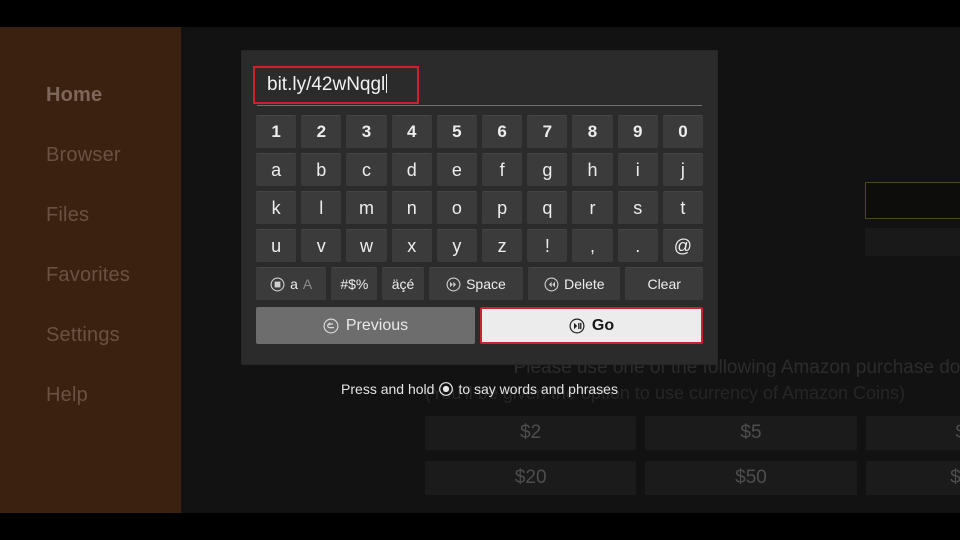 Image resolution: width=960 pixels, height=540 pixels. What do you see at coordinates (321, 169) in the screenshot?
I see `key-b: b` at bounding box center [321, 169].